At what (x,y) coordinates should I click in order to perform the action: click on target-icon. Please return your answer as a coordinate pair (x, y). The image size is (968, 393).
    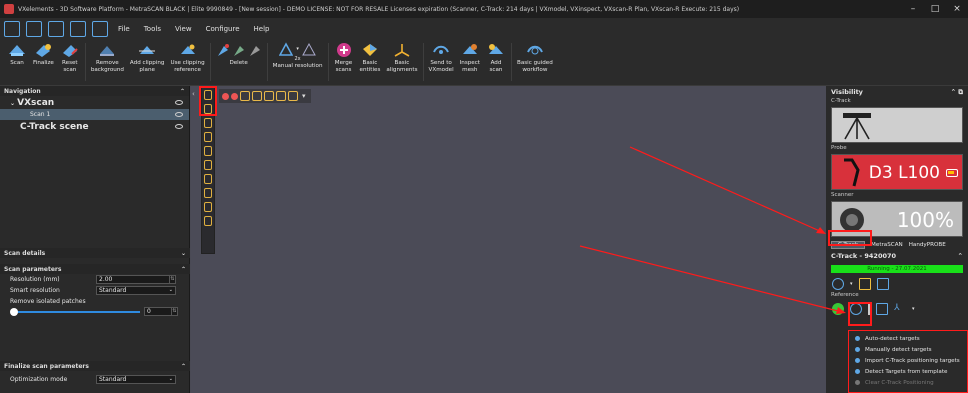
    Looking at the image, I should click on (225, 96).